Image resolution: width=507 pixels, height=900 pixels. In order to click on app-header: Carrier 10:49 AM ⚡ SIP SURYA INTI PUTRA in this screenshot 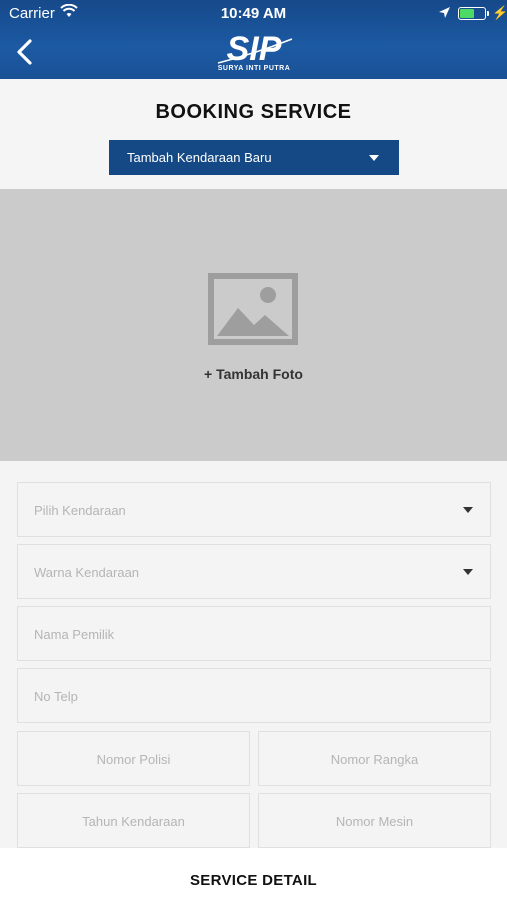, I will do `click(253, 39)`.